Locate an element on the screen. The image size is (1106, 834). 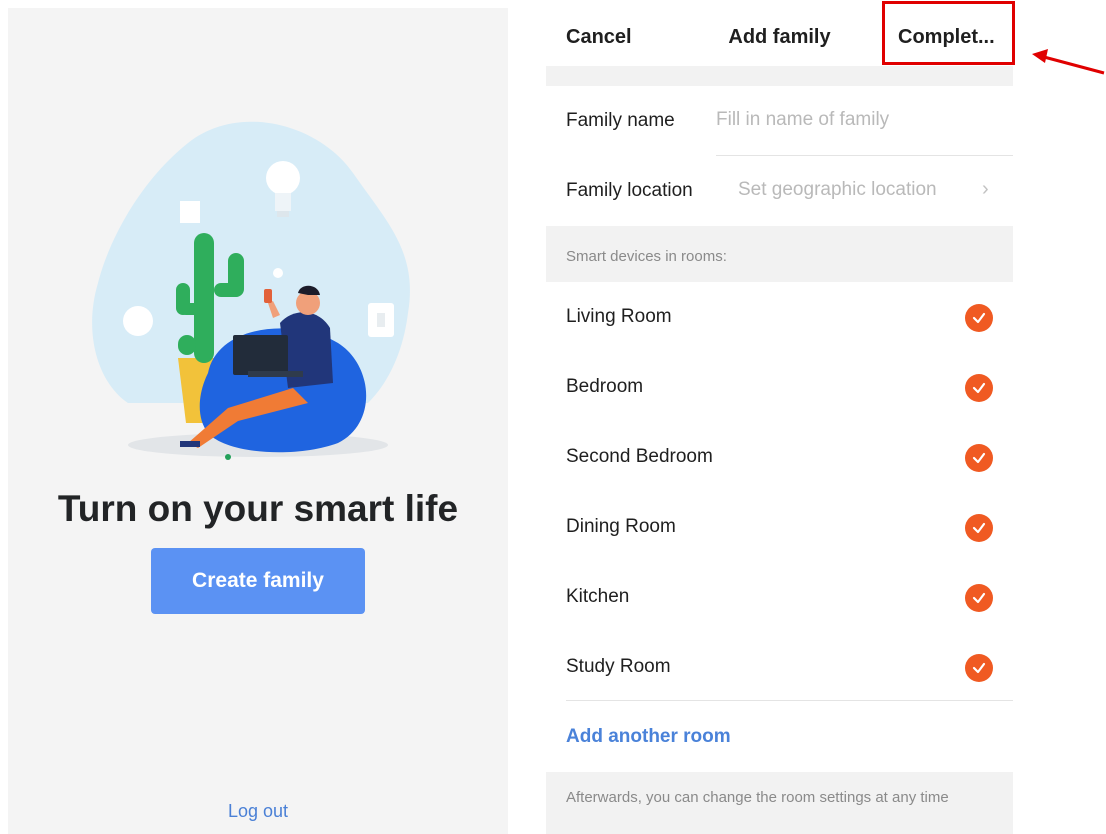
room-name: Bedroom is located at coordinates (605, 386).